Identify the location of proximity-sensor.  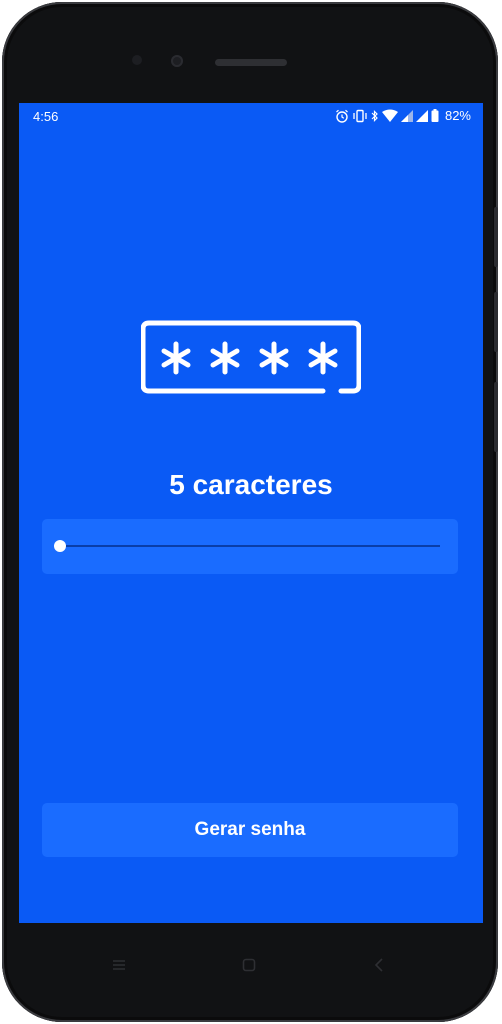
(137, 60).